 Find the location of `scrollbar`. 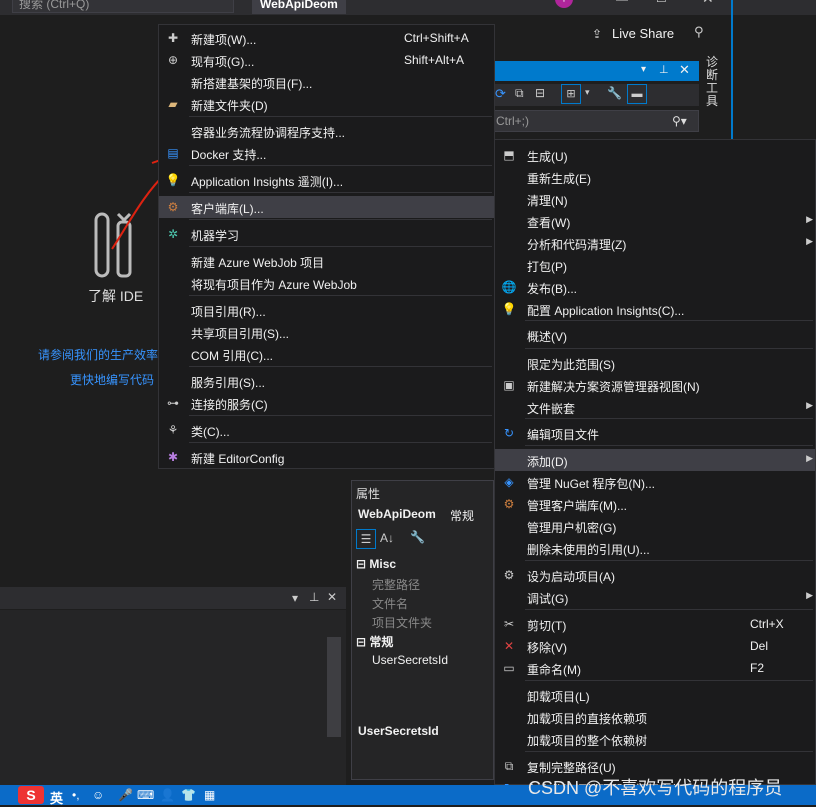

scrollbar is located at coordinates (334, 687).